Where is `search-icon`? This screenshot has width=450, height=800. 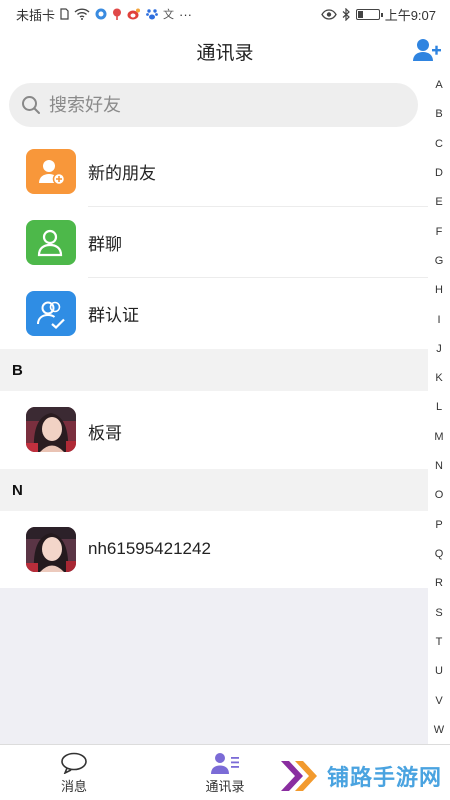
search-icon is located at coordinates (31, 105).